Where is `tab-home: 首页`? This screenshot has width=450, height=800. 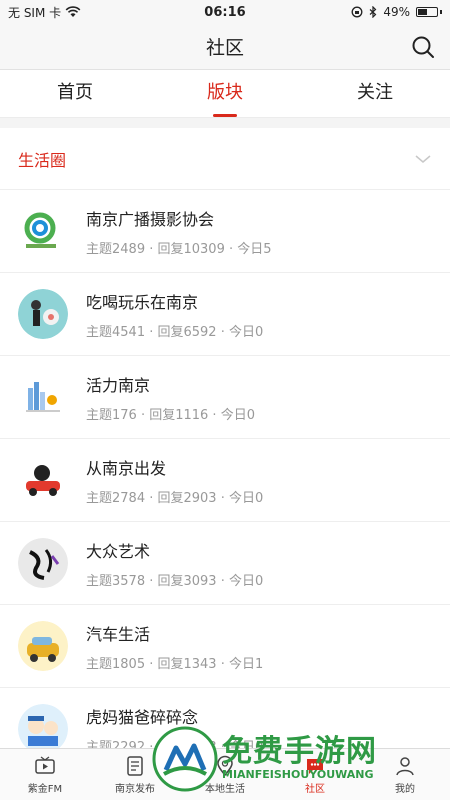 tab-home: 首页 is located at coordinates (75, 93).